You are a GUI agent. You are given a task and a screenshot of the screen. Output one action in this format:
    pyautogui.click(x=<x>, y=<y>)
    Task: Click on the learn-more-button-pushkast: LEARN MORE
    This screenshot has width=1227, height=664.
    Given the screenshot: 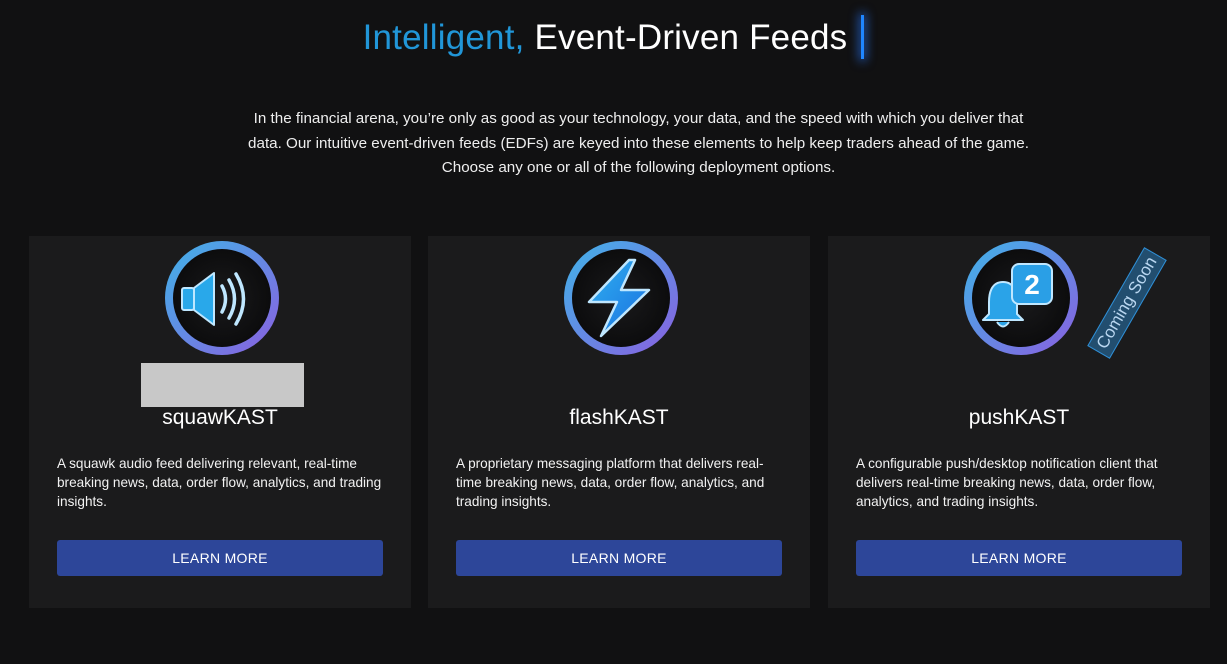 What is the action you would take?
    pyautogui.click(x=1019, y=558)
    